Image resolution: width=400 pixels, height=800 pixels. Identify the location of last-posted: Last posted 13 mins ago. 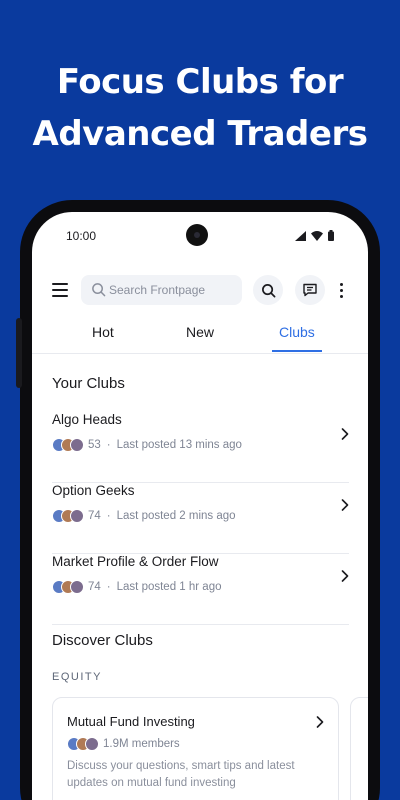
(179, 445).